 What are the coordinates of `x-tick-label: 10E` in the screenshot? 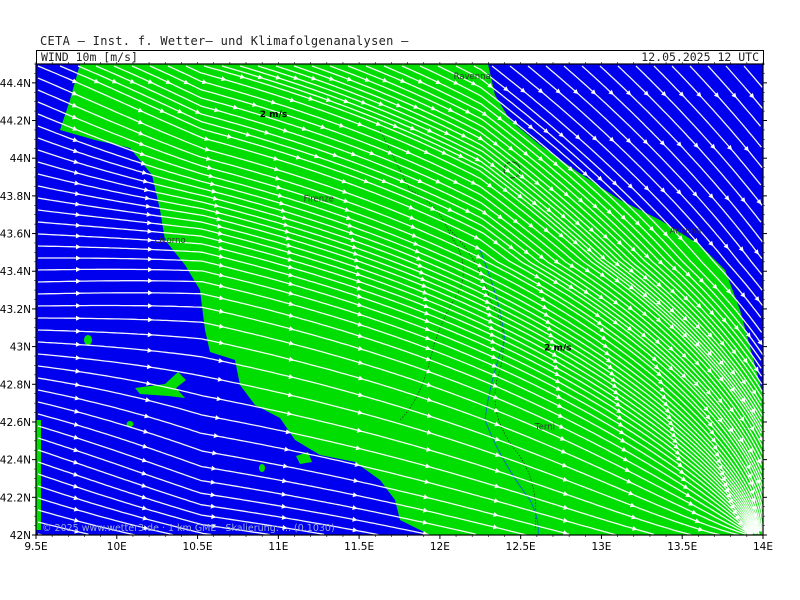 It's located at (117, 547).